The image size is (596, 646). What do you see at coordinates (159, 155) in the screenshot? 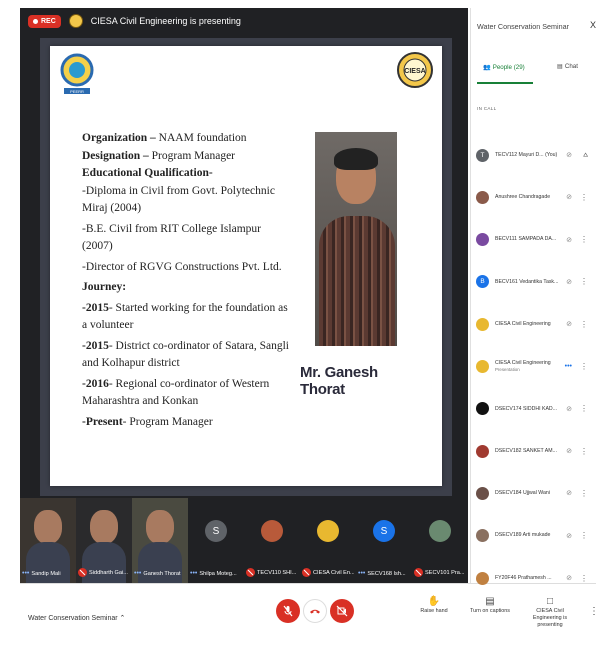
I see `slide-line: Designation – Program Manager` at bounding box center [159, 155].